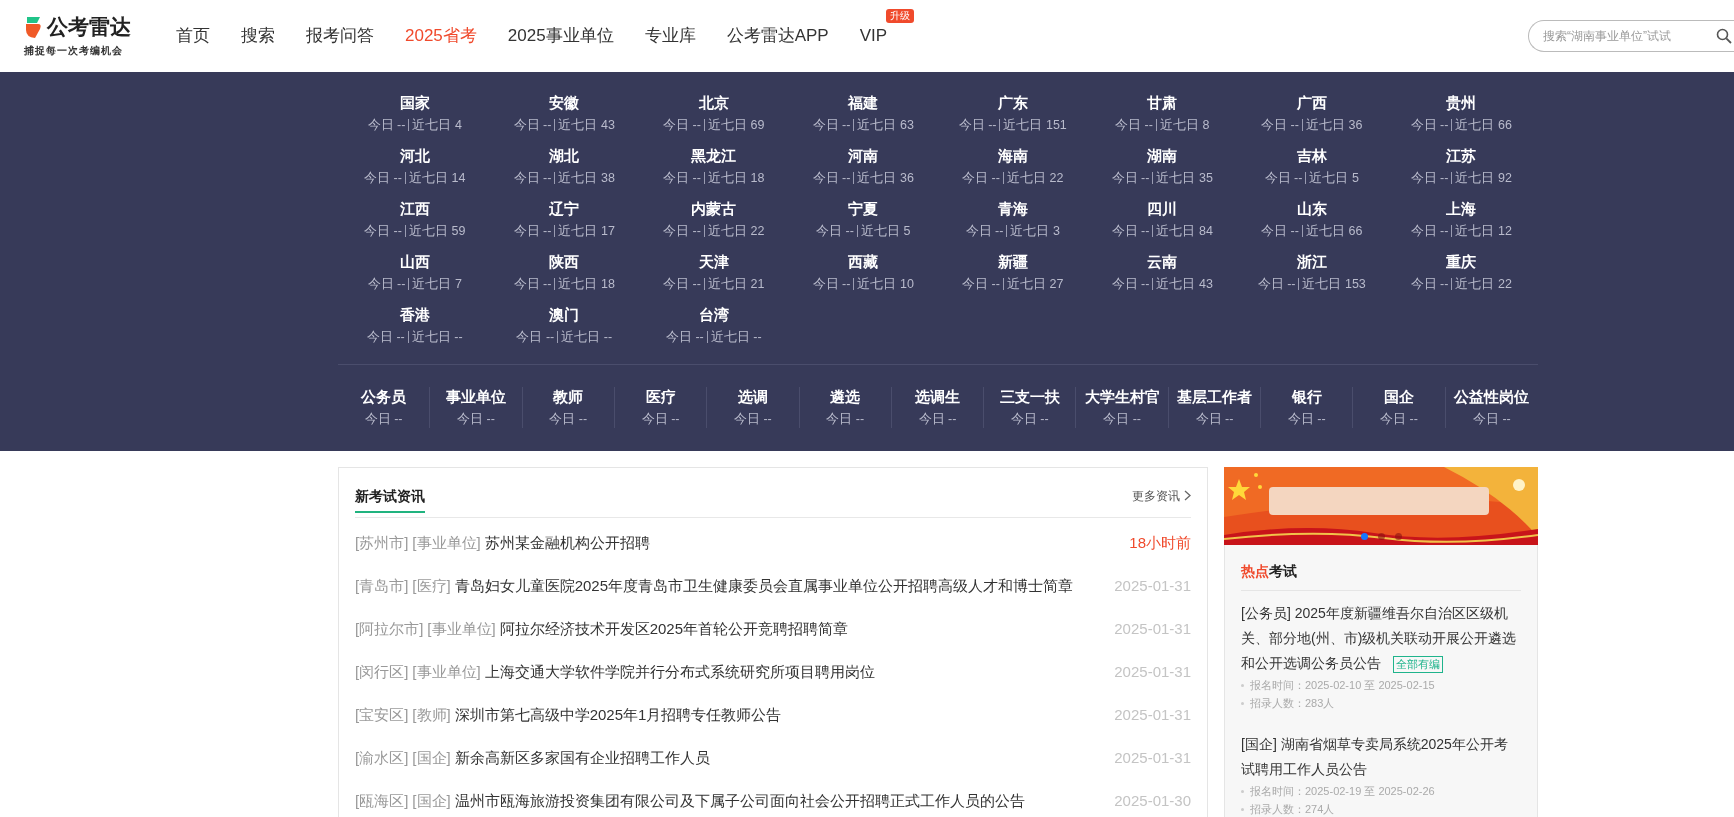  What do you see at coordinates (340, 36) in the screenshot?
I see `nav-link: 报考问答` at bounding box center [340, 36].